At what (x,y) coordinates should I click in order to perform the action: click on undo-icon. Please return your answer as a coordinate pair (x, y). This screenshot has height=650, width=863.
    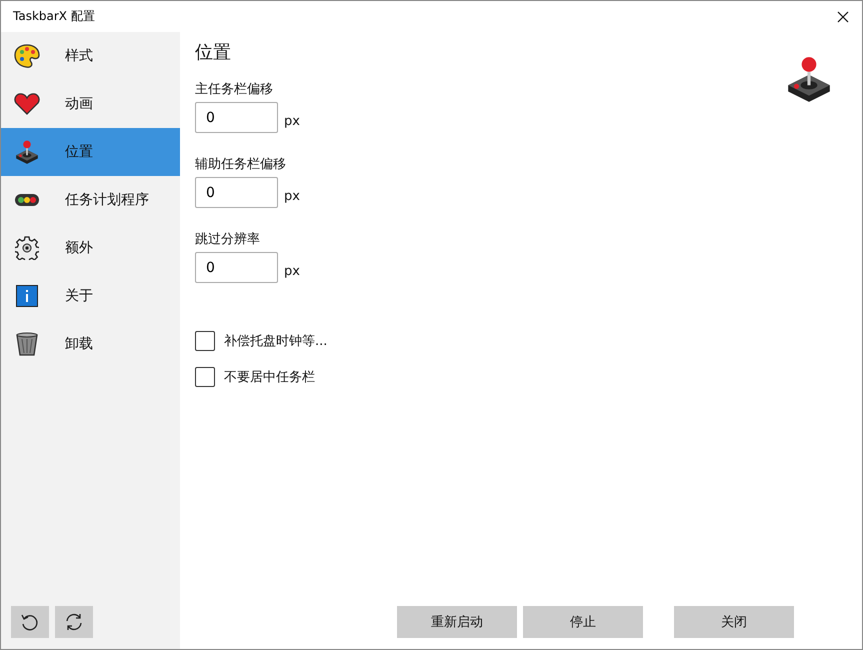
    Looking at the image, I should click on (30, 622).